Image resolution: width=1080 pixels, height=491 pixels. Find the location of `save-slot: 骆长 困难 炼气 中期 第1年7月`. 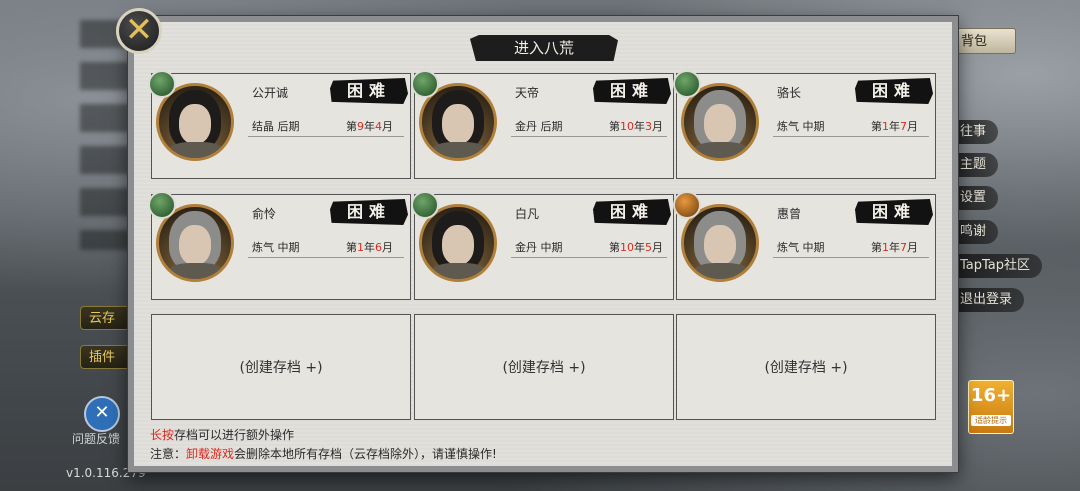

save-slot: 骆长 困难 炼气 中期 第1年7月 is located at coordinates (804, 124).